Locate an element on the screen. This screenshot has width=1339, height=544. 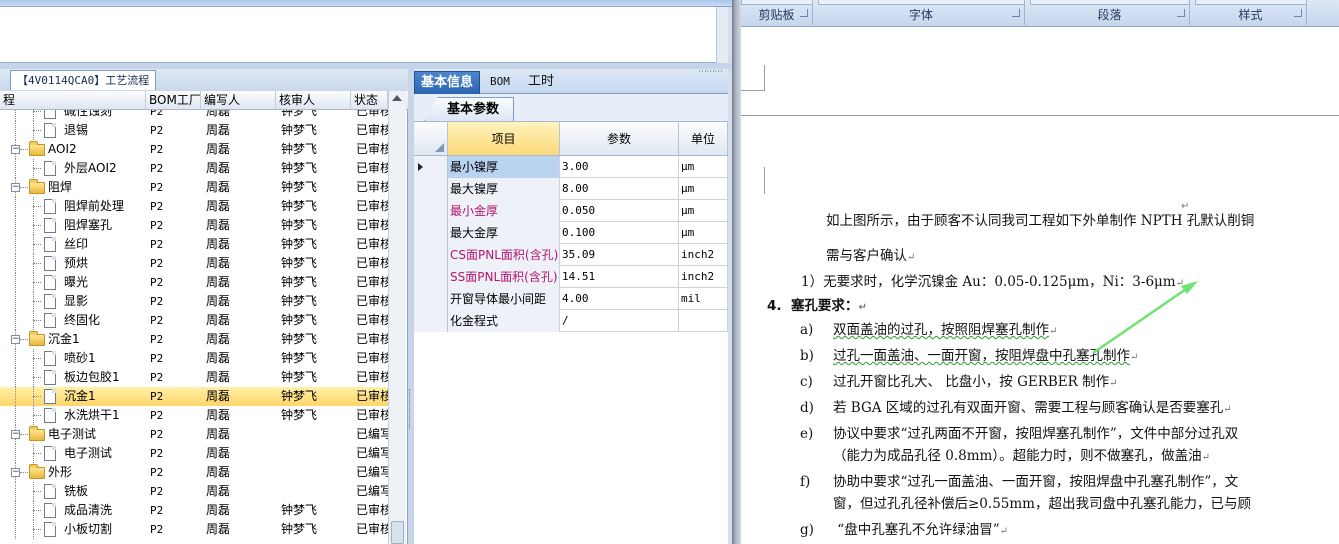
param-row: 开窗导体最小间距 4.00 mil is located at coordinates (571, 299).